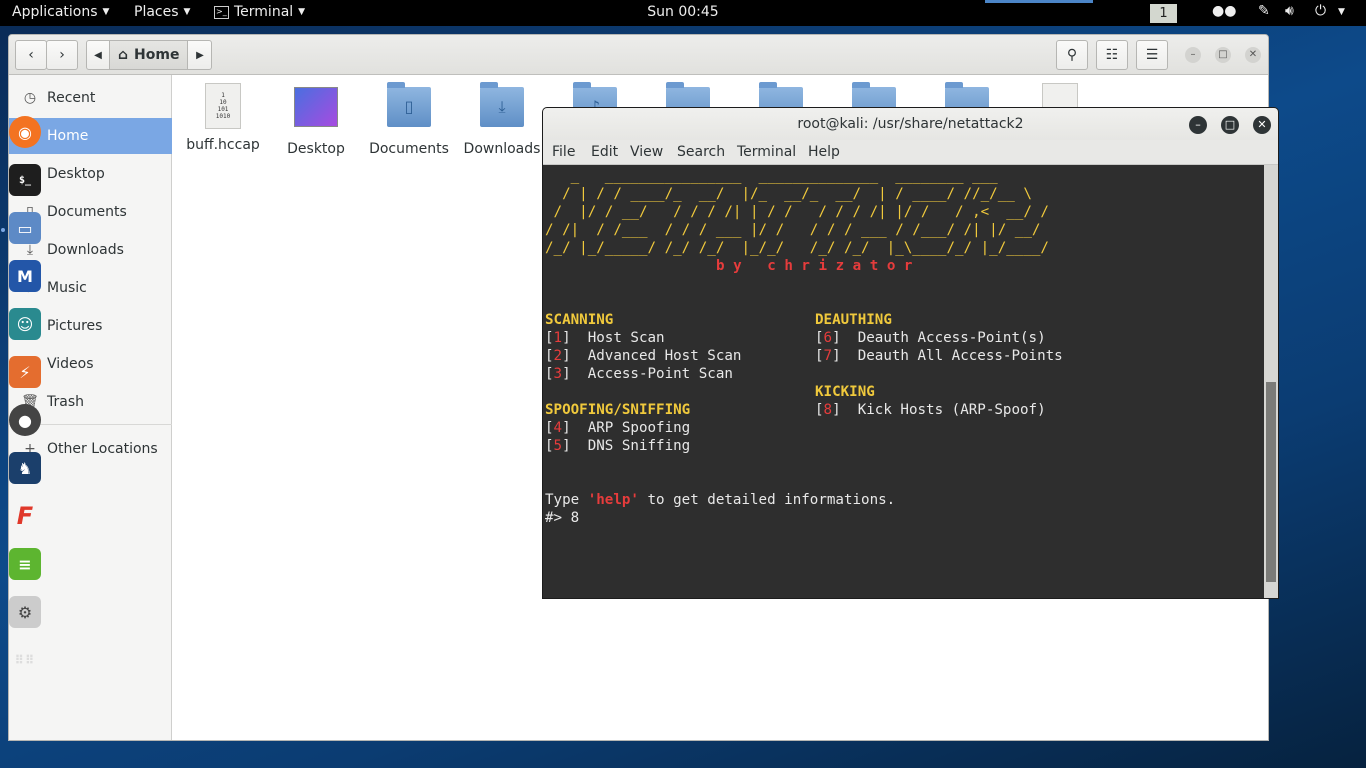  I want to click on list-view-icon: ☷, so click(1112, 55).